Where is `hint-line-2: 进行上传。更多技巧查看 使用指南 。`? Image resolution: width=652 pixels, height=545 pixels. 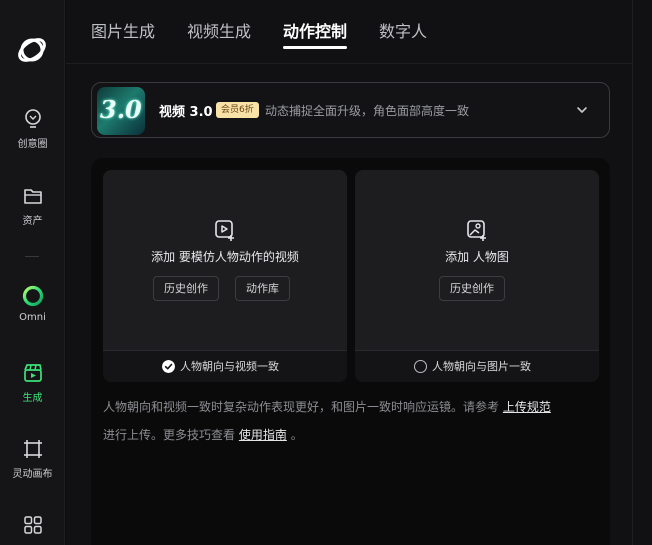 hint-line-2: 进行上传。更多技巧查看 使用指南 。 is located at coordinates (203, 435).